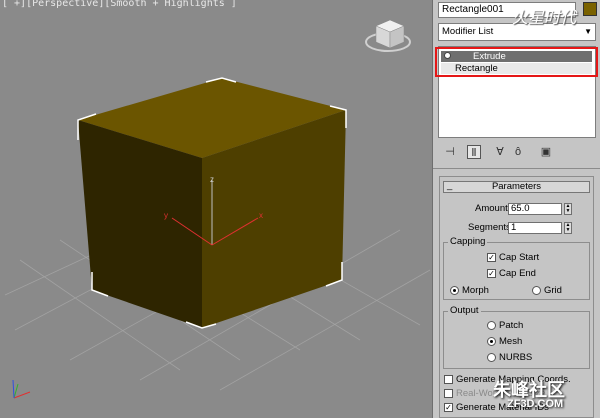 The image size is (600, 418). Describe the element at coordinates (493, 208) in the screenshot. I see `amount-label: Amount:` at that location.